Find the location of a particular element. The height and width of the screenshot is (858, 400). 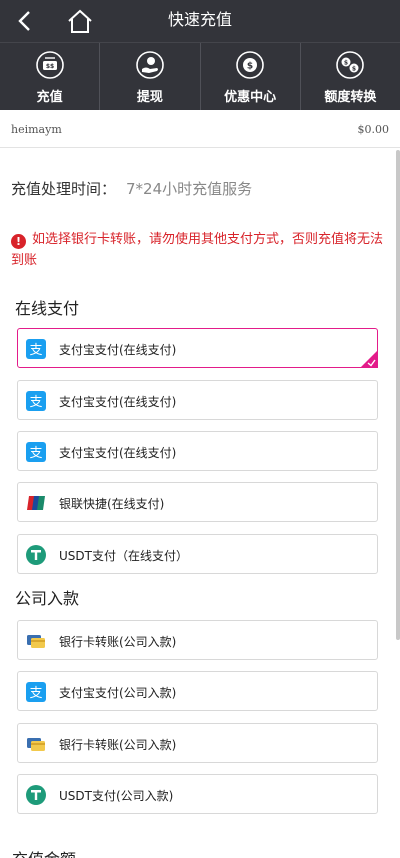

payment-option-alipay-company: 支 支付宝支付(公司入款) is located at coordinates (197, 691).